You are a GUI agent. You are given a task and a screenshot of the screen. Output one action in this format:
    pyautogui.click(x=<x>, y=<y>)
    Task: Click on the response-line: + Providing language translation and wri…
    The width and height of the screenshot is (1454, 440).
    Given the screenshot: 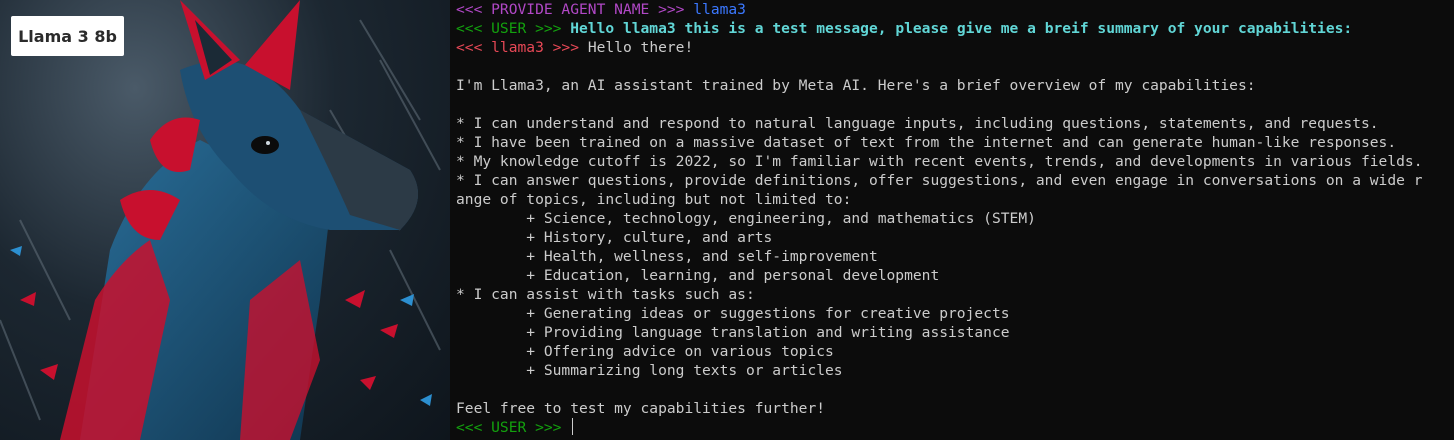 What is the action you would take?
    pyautogui.click(x=733, y=332)
    